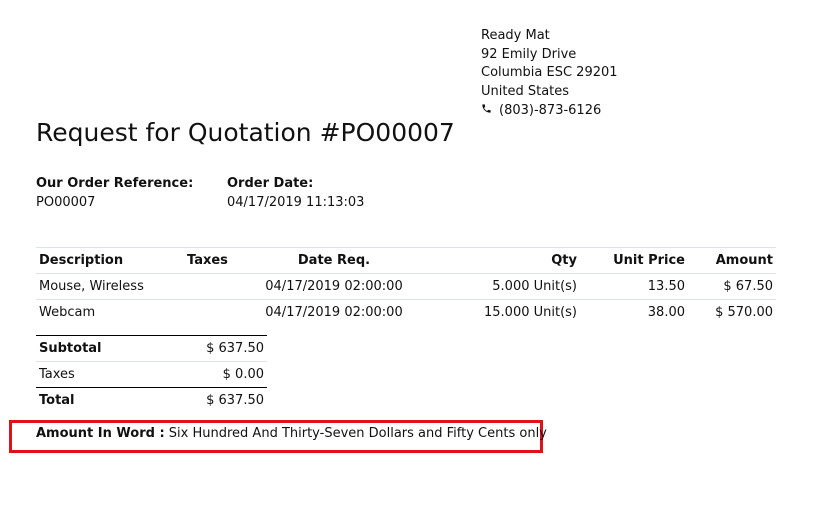 Image resolution: width=813 pixels, height=511 pixels. What do you see at coordinates (515, 35) in the screenshot?
I see `company-name: Ready Mat` at bounding box center [515, 35].